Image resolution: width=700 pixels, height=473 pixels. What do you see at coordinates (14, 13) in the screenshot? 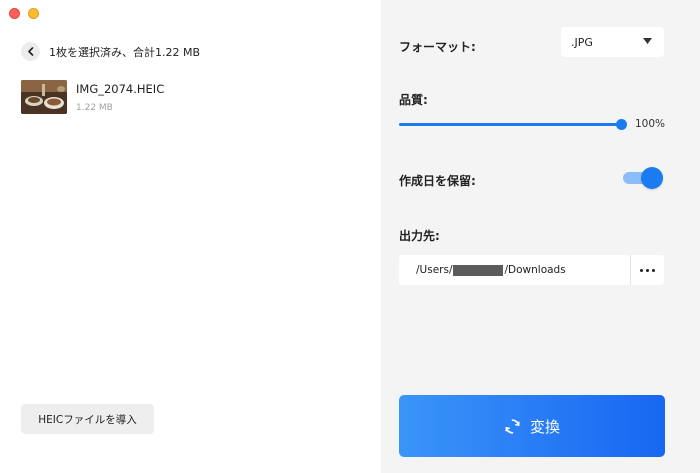
I see `close-window-button` at bounding box center [14, 13].